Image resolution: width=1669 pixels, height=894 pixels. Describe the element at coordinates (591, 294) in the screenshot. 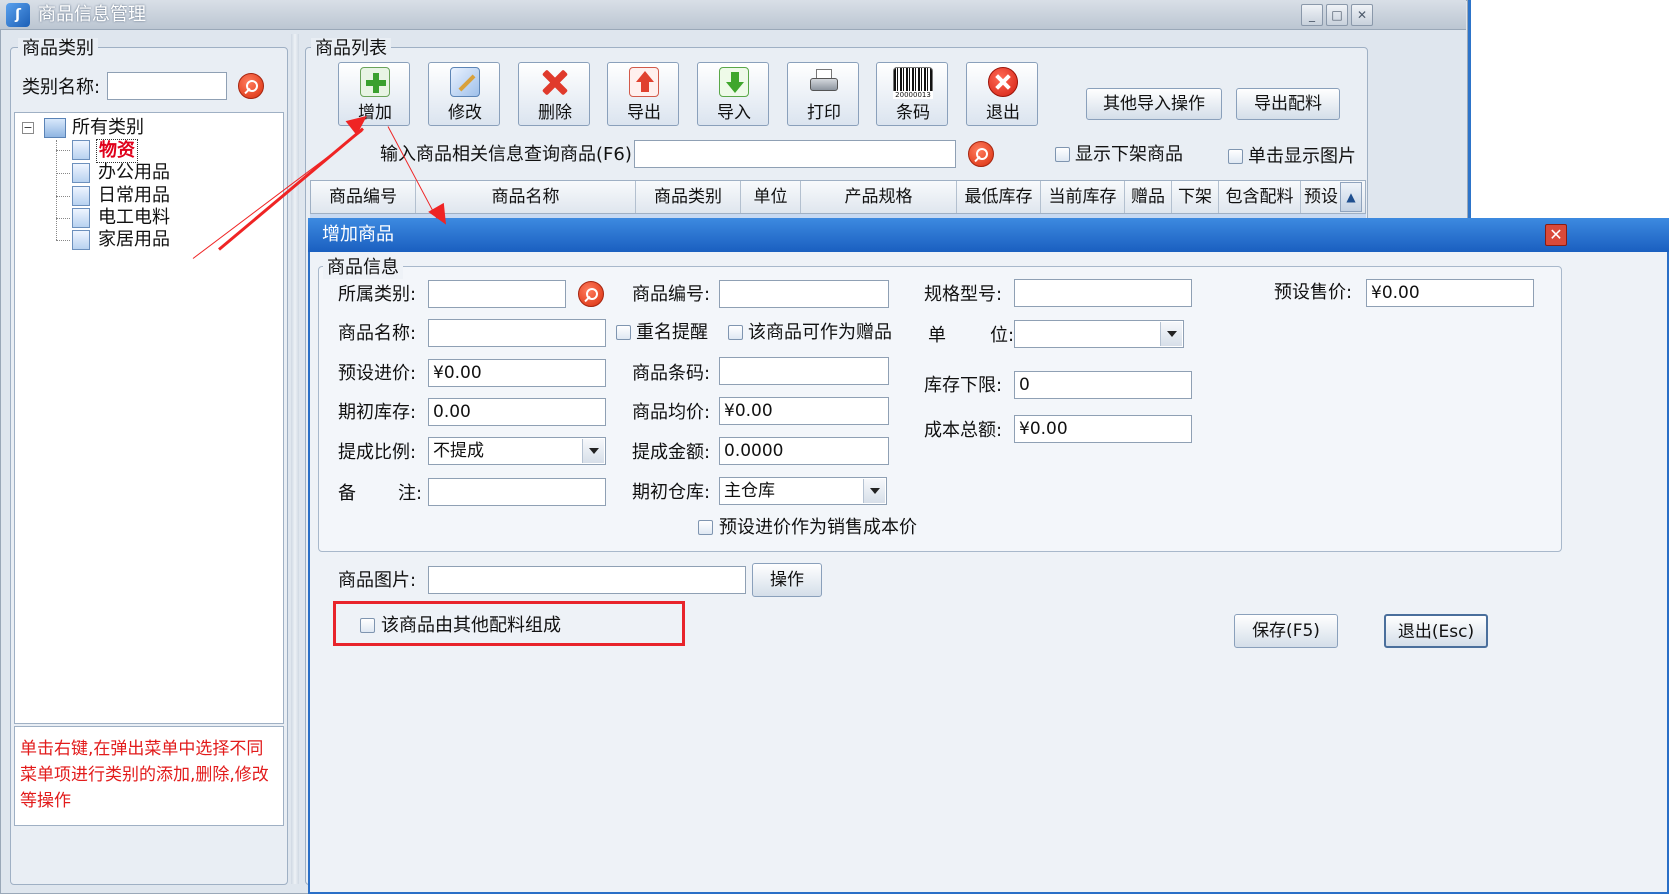

I see `category-picker-icon` at that location.